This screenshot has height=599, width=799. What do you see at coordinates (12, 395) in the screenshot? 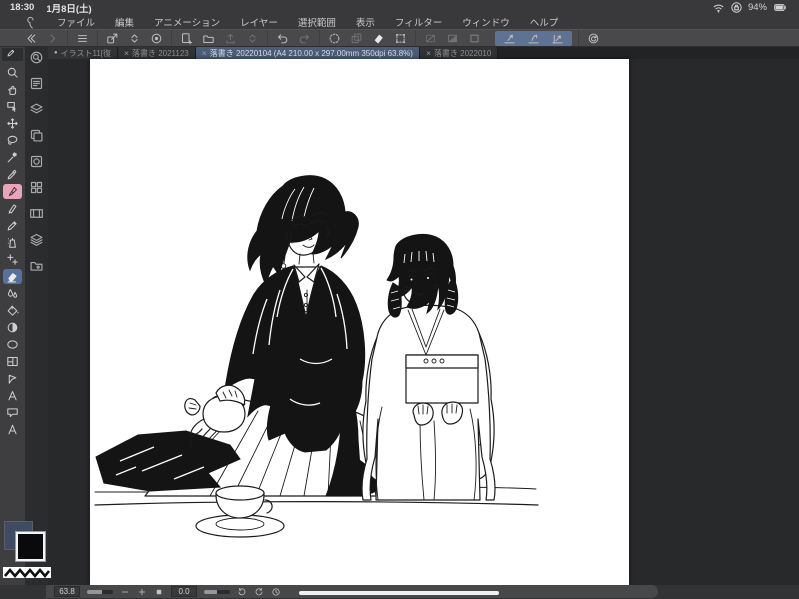
I see `text-tool` at bounding box center [12, 395].